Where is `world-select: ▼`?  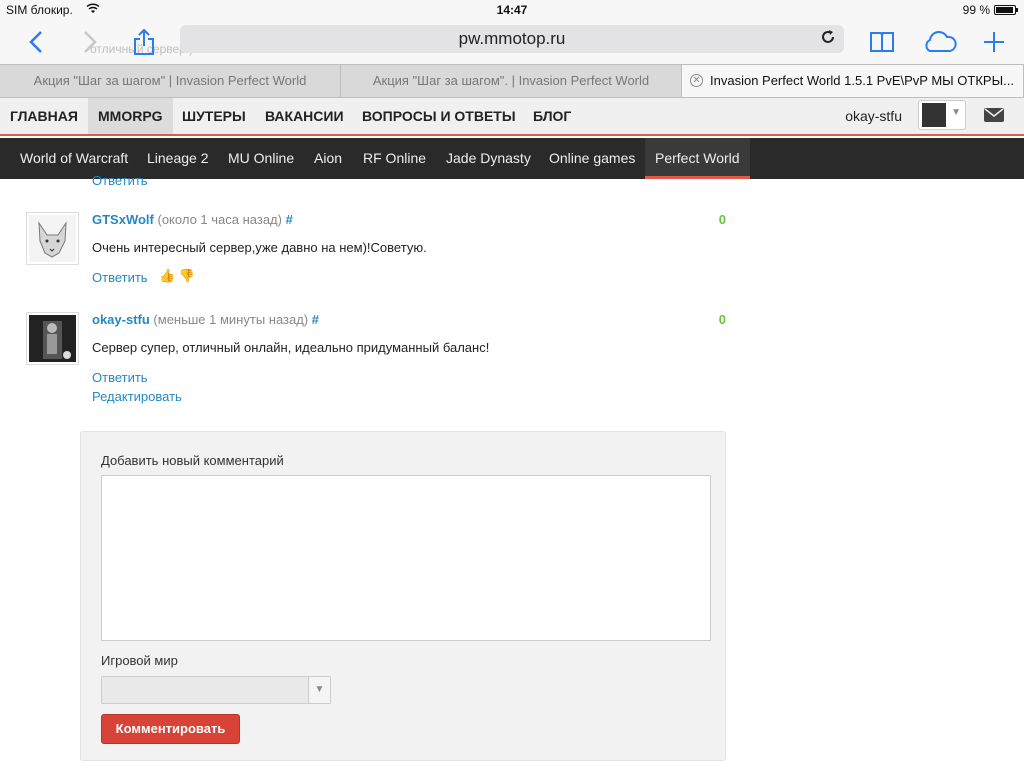 world-select: ▼ is located at coordinates (216, 690).